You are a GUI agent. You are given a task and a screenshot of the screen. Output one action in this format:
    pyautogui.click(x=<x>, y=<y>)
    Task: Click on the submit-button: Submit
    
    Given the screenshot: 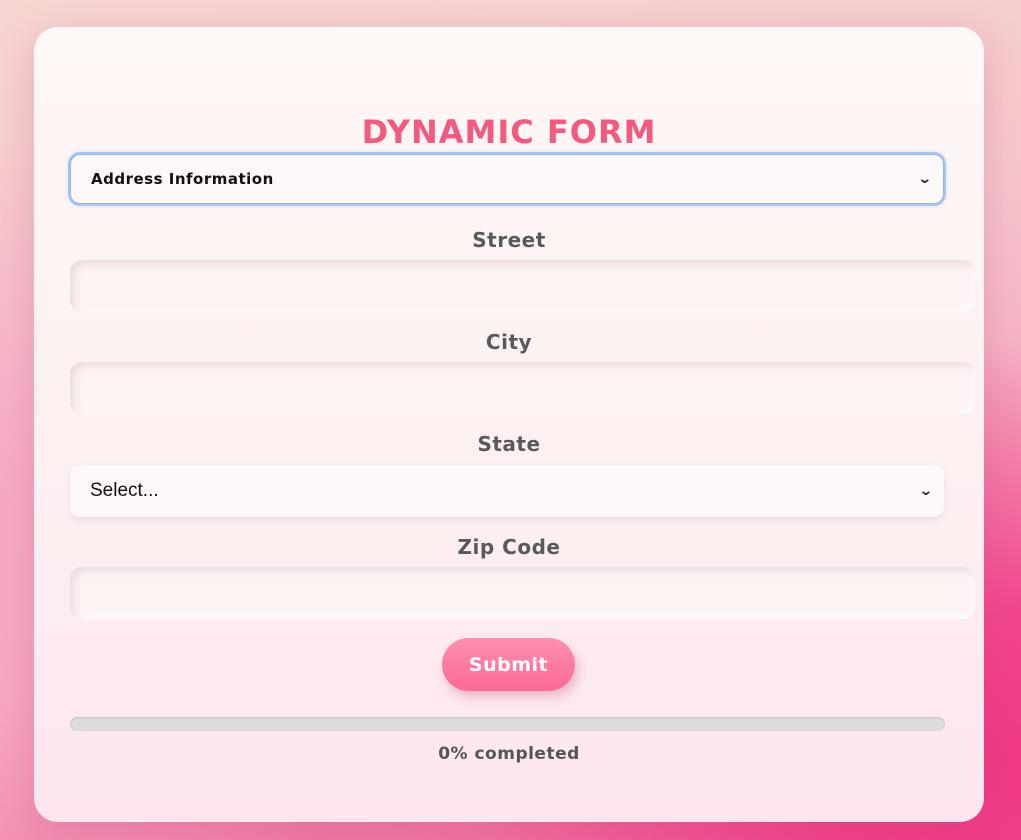 What is the action you would take?
    pyautogui.click(x=508, y=664)
    